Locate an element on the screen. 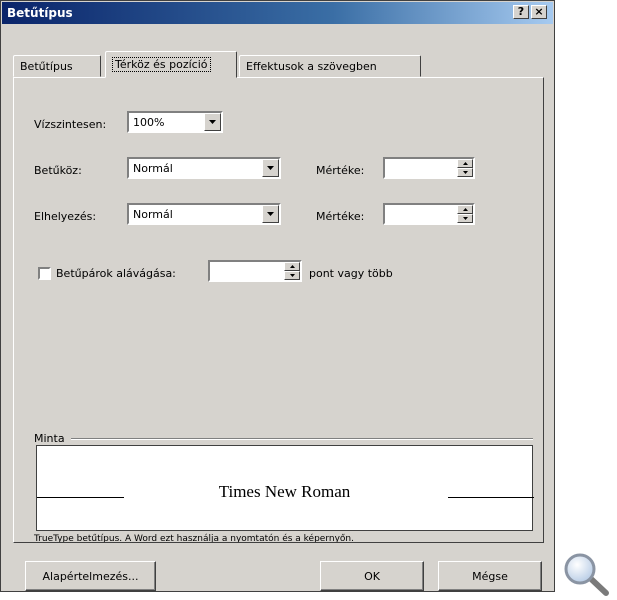 The width and height of the screenshot is (617, 600). tab-spacing-position-label: Térköz és pozíció is located at coordinates (161, 64).